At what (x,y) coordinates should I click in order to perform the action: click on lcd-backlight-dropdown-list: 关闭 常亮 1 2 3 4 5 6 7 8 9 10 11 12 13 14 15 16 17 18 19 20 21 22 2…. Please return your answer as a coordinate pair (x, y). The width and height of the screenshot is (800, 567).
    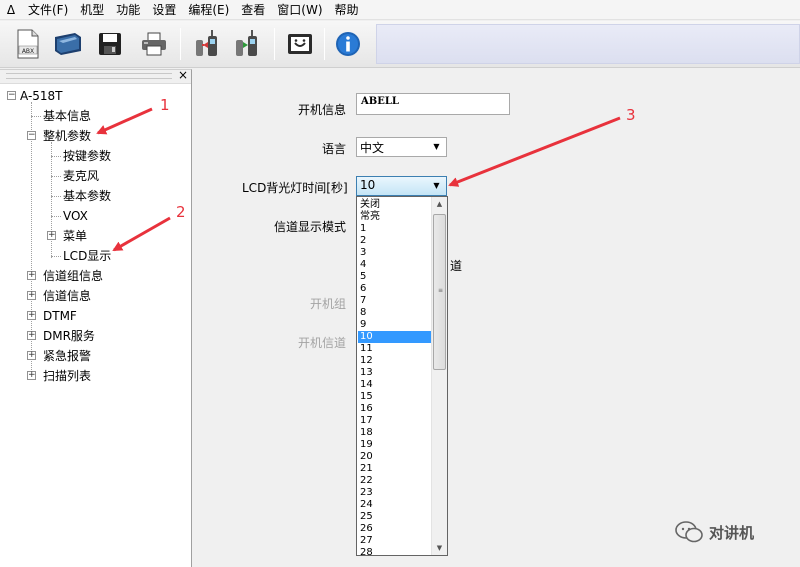
    Looking at the image, I should click on (402, 376).